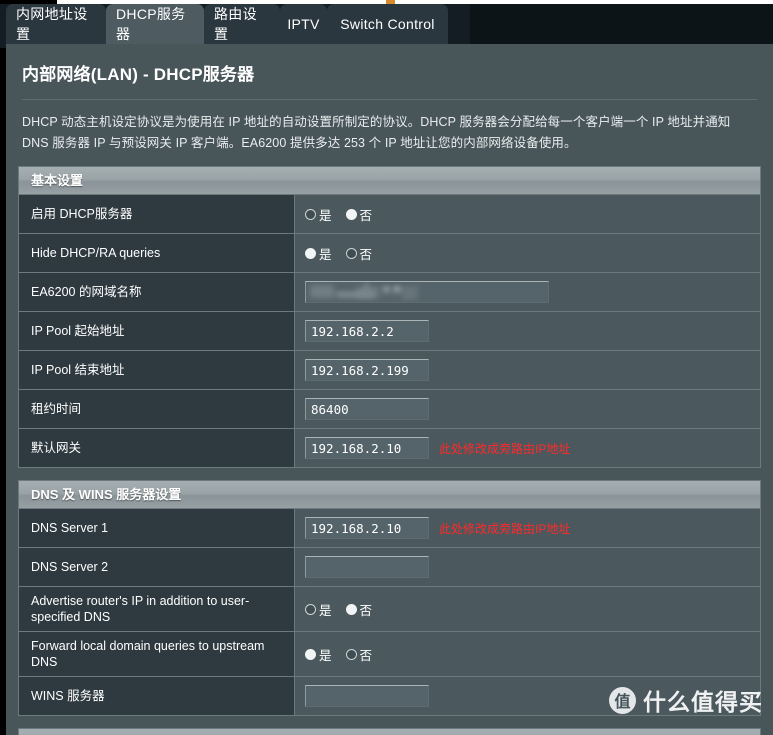 The image size is (773, 735). Describe the element at coordinates (527, 370) in the screenshot. I see `row-value: 192.168.2.199` at that location.